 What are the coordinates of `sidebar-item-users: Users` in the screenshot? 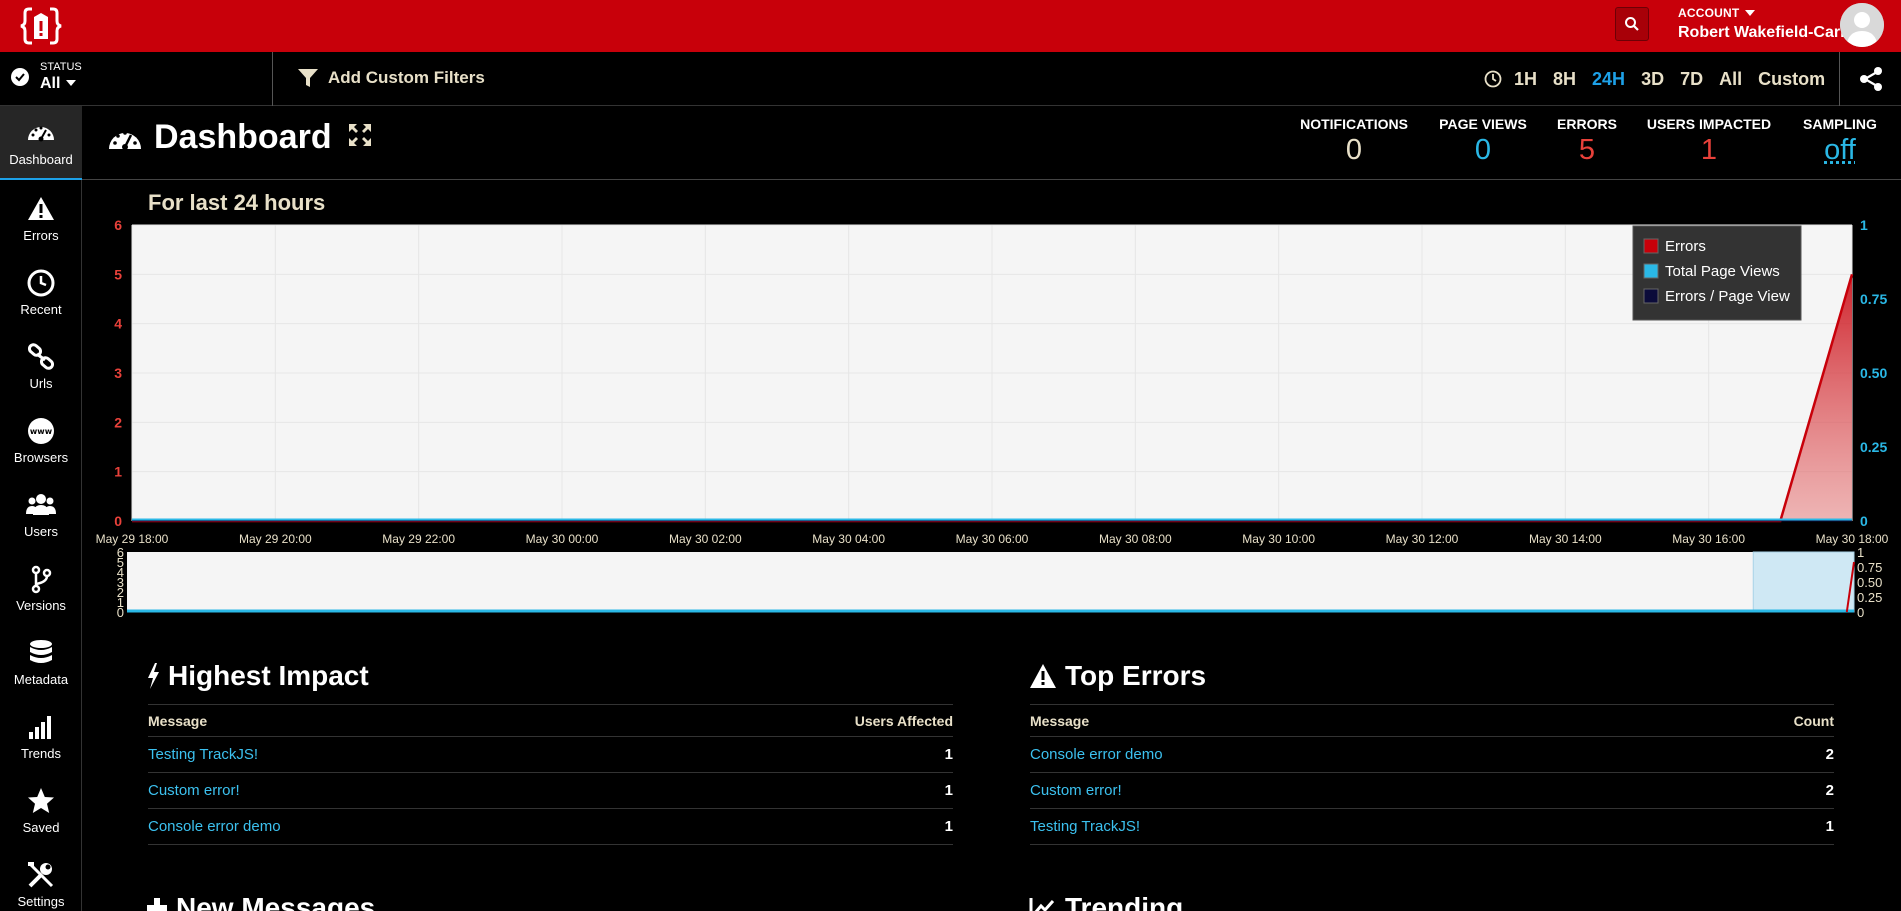 It's located at (41, 515).